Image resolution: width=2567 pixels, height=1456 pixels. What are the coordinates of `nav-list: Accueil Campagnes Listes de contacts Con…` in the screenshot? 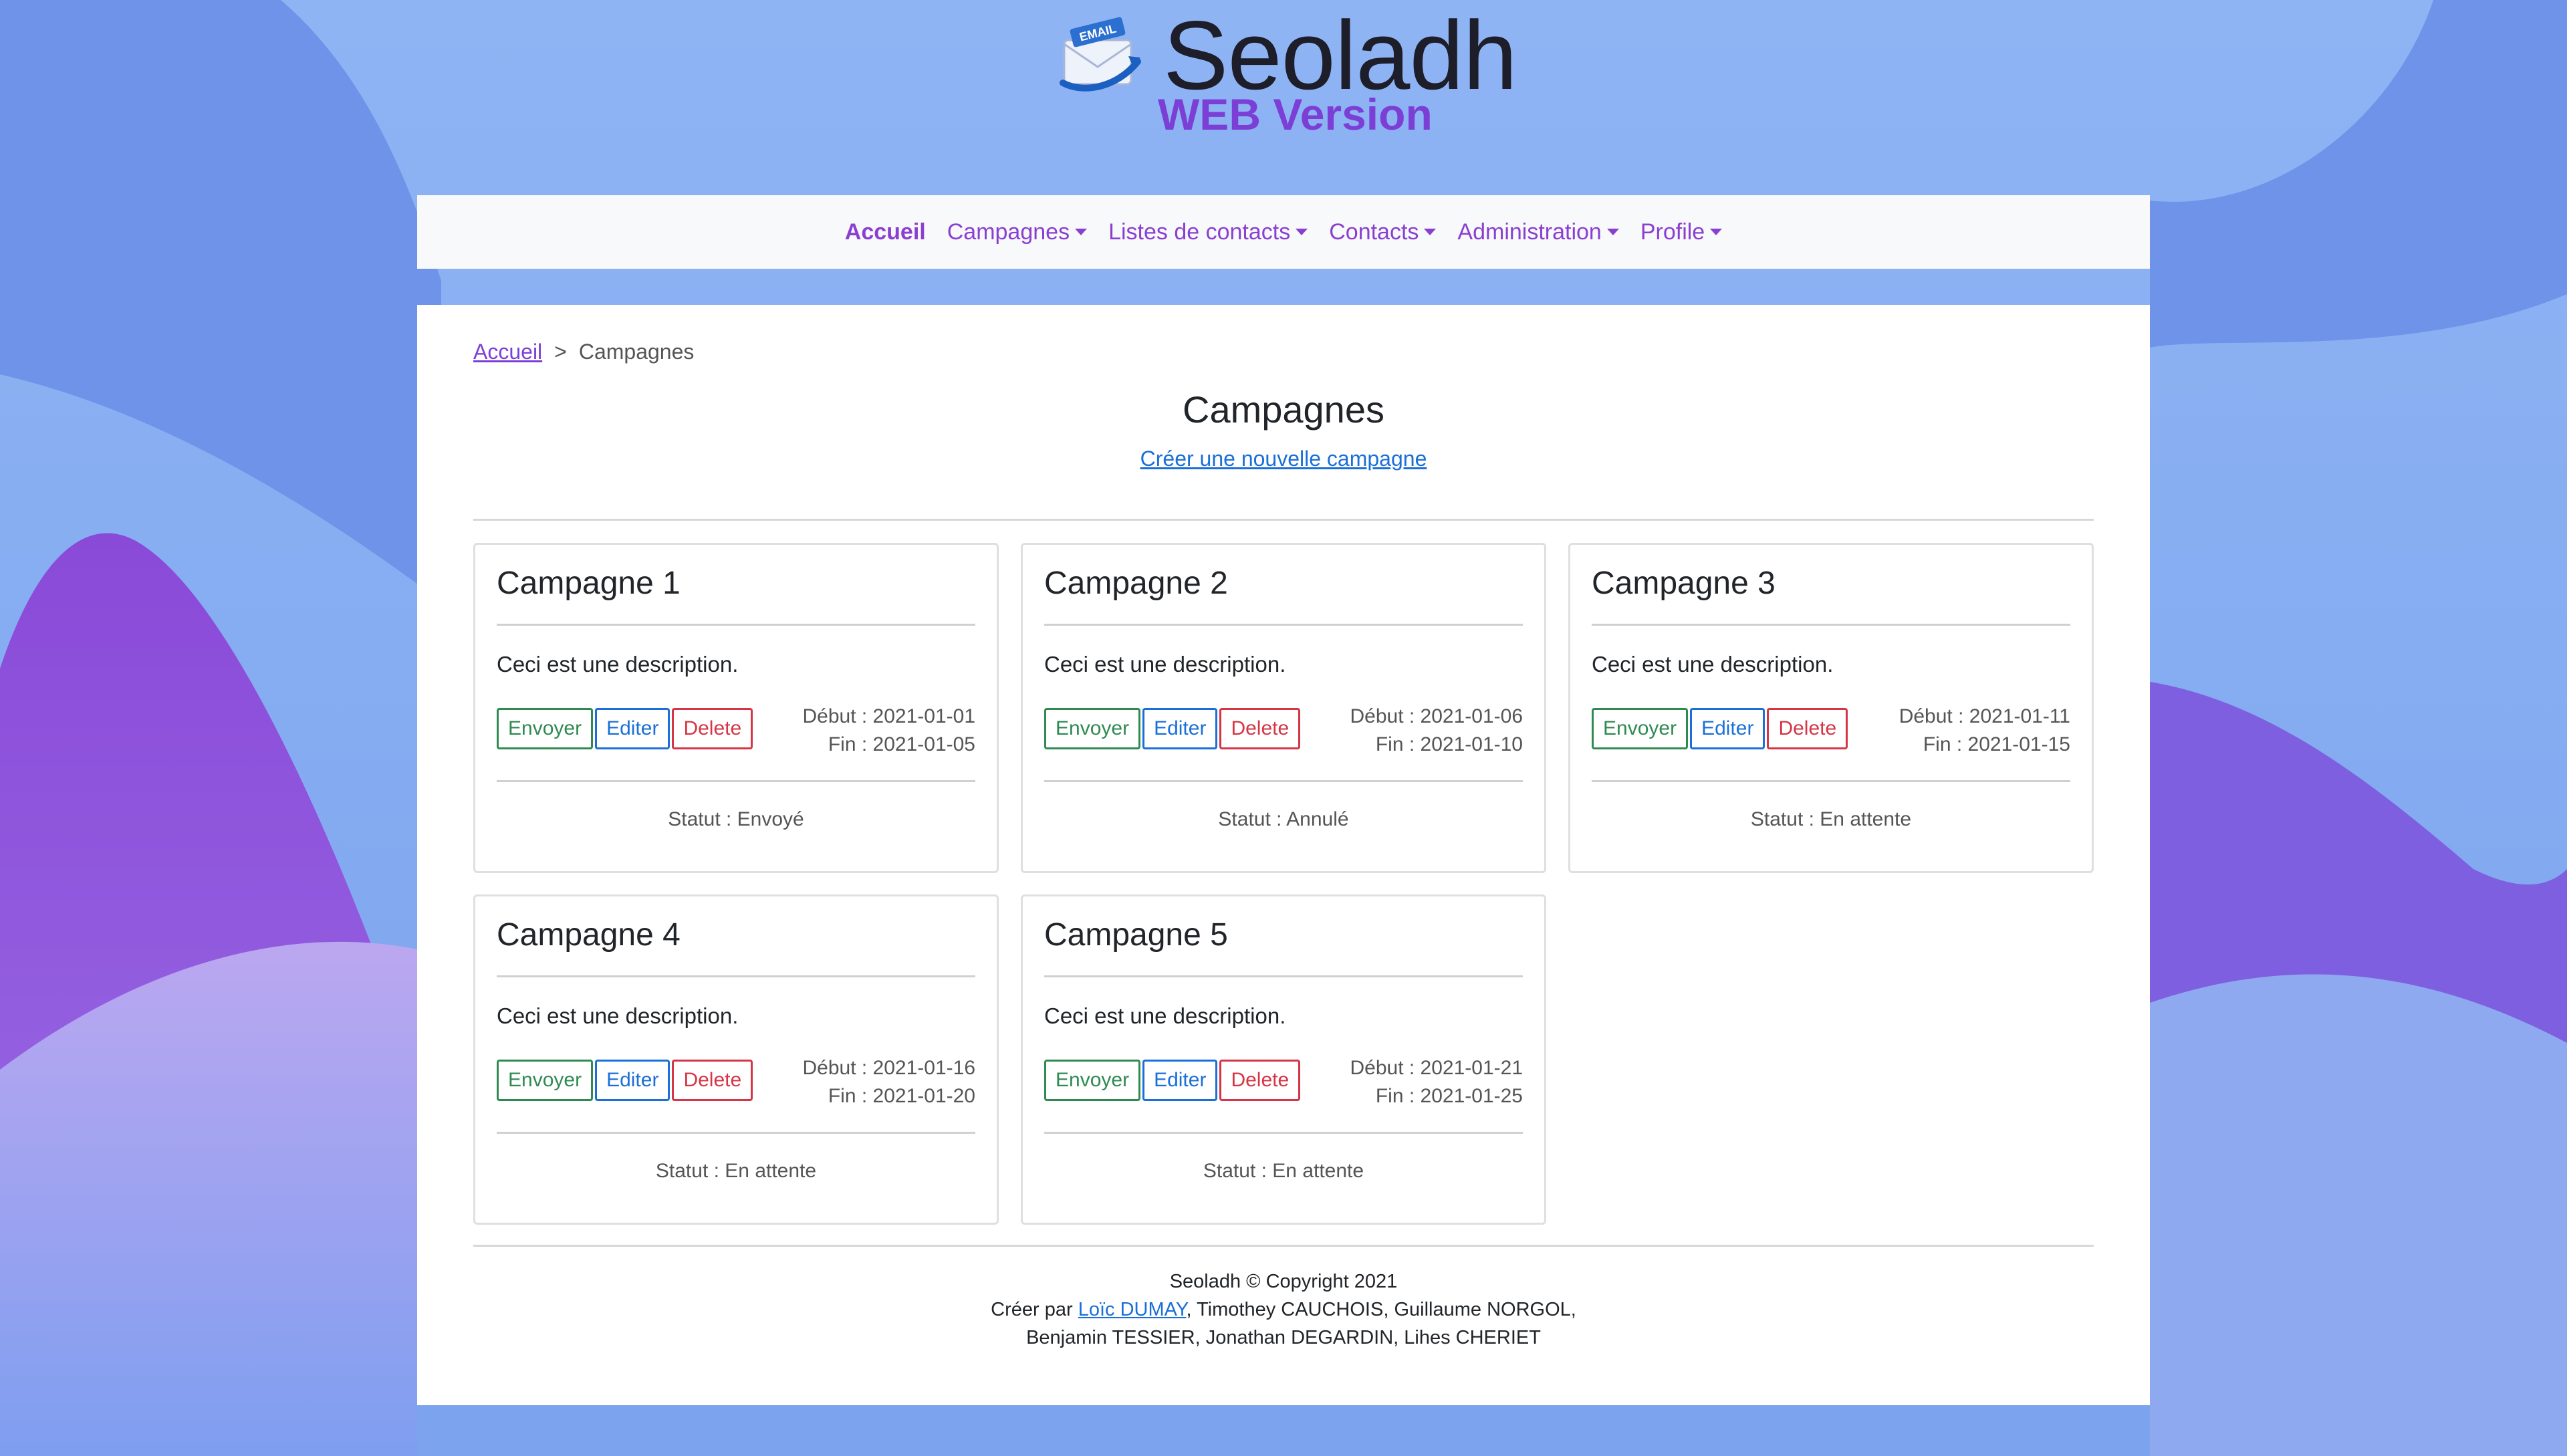 It's located at (1283, 232).